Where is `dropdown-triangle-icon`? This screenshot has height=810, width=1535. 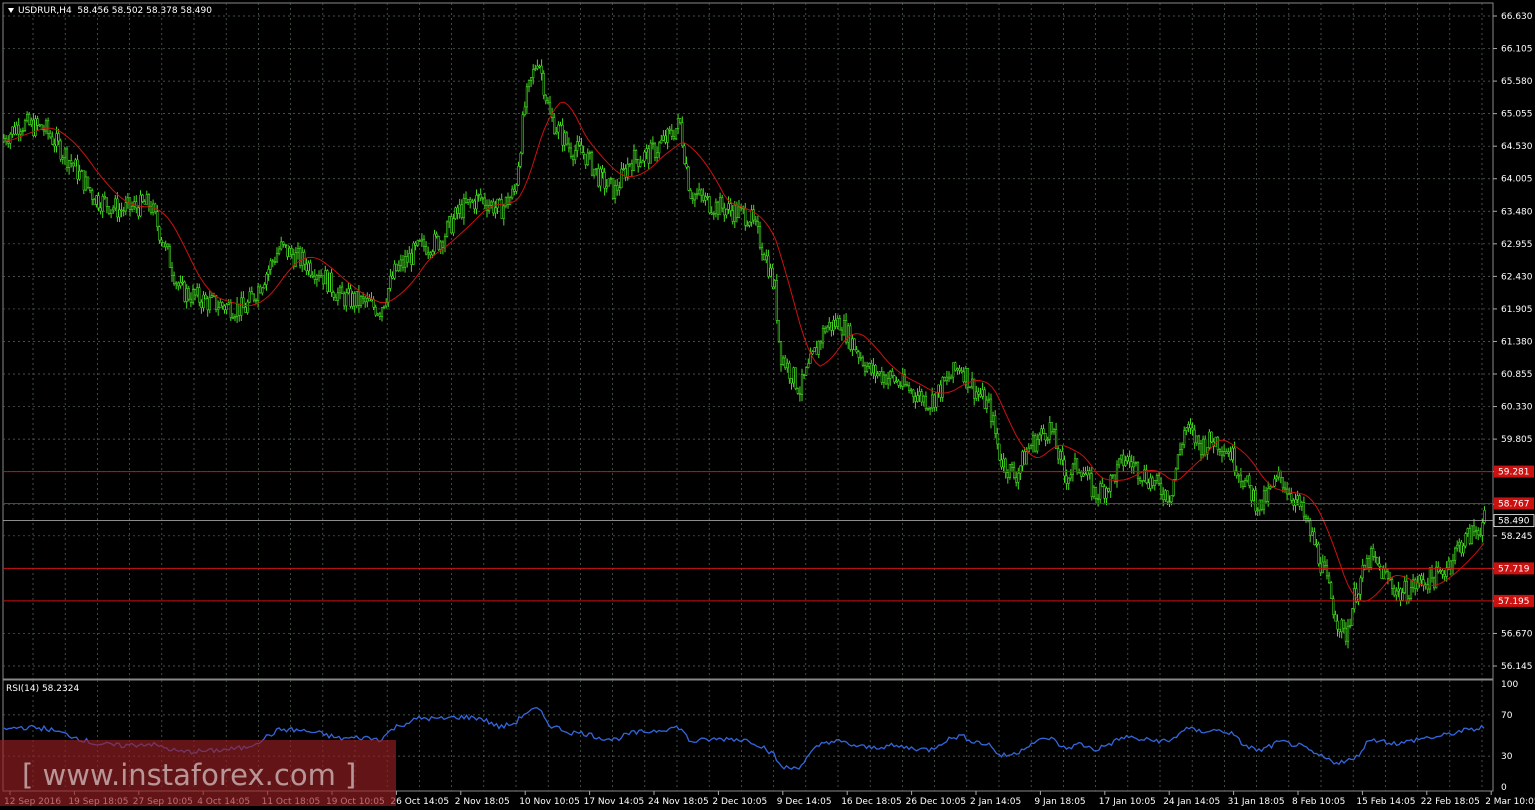 dropdown-triangle-icon is located at coordinates (11, 10).